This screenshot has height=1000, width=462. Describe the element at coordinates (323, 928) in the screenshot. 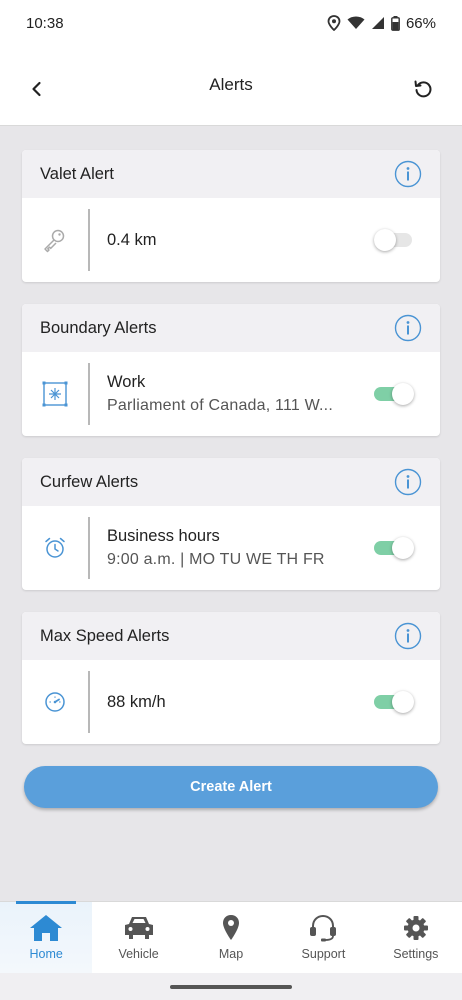

I see `headset-icon` at that location.